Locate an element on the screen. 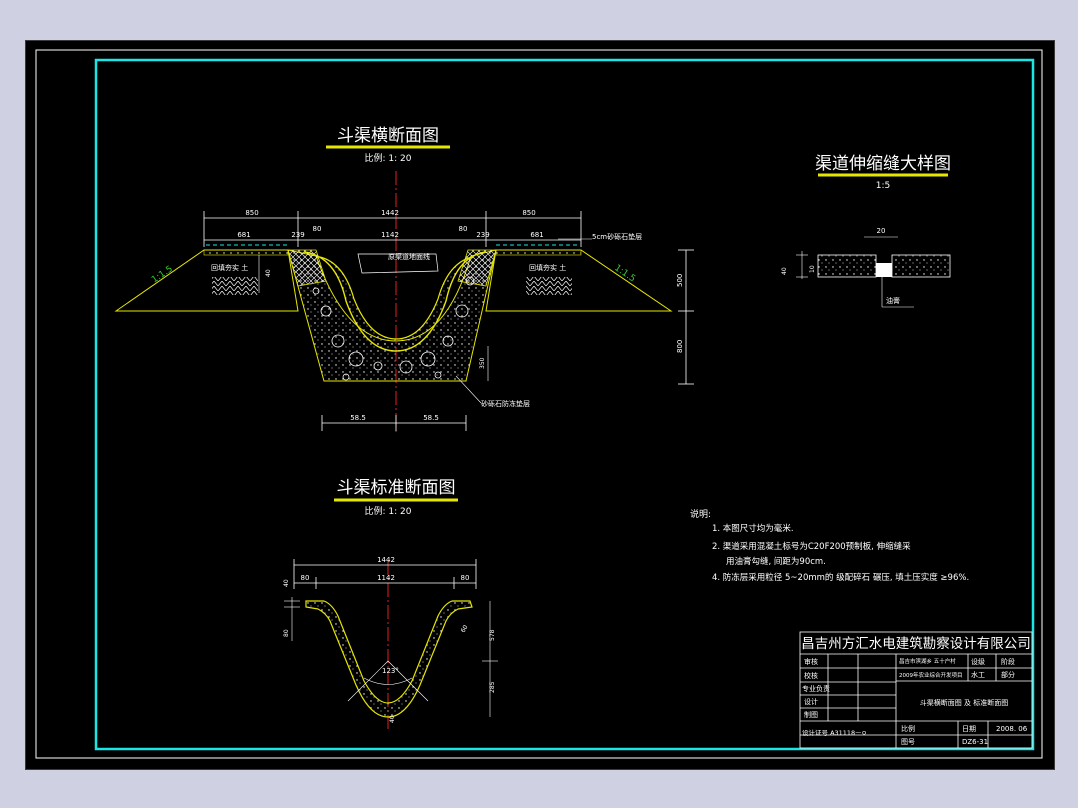  cushion-strip-left is located at coordinates (246, 252).